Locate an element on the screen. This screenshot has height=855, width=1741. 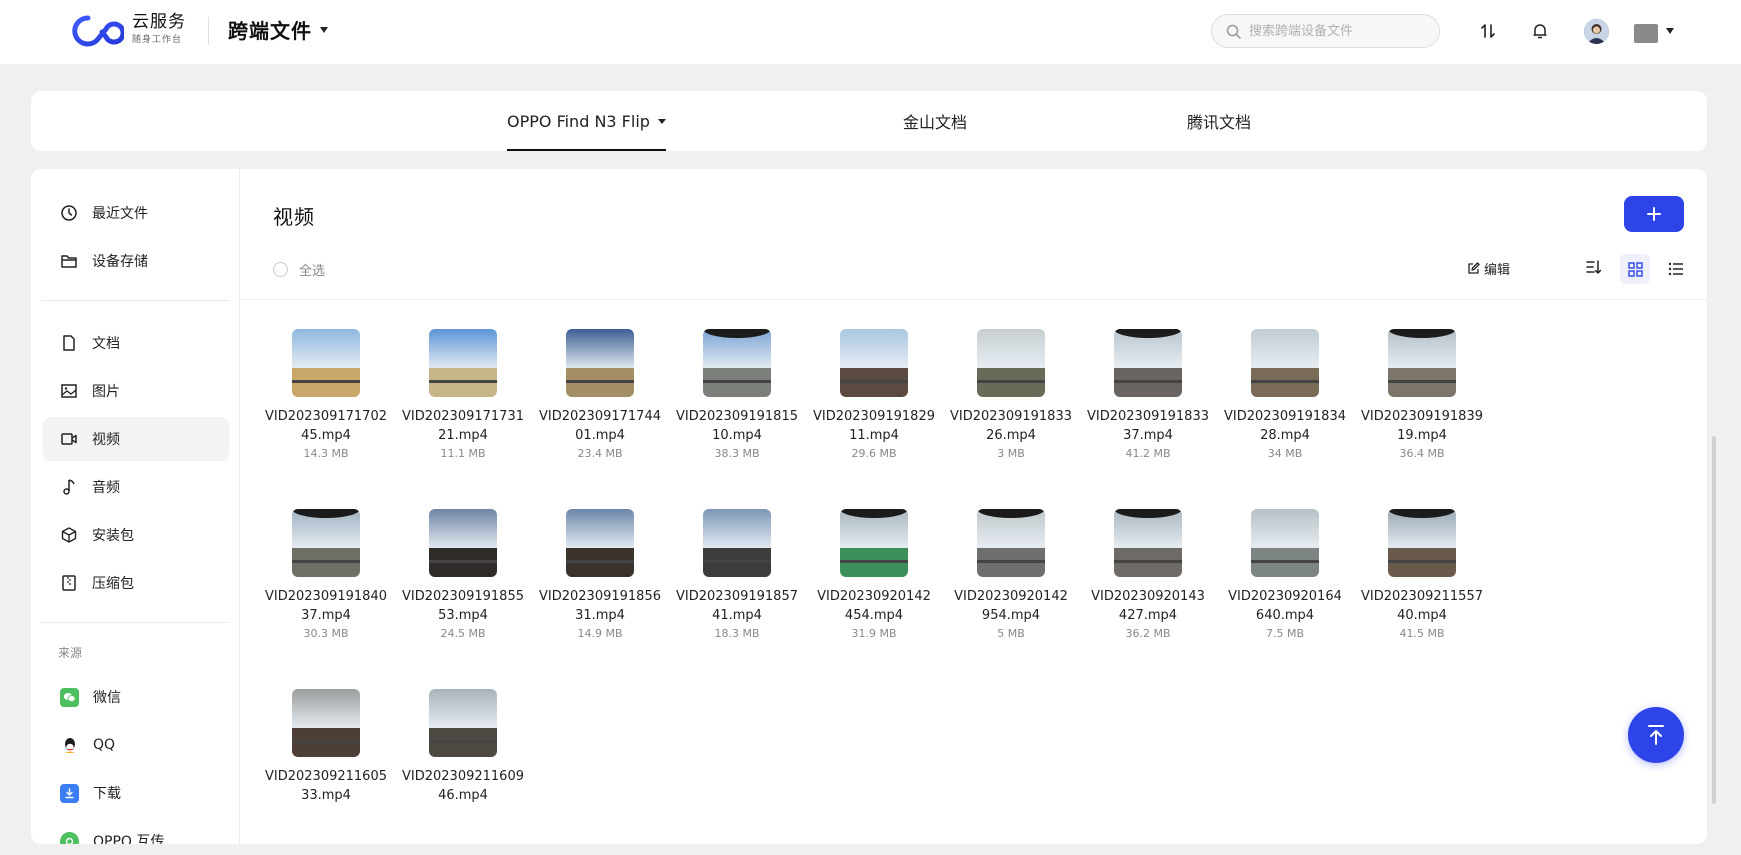
file-item: VID202309191815 10.mp4 38.3 MB is located at coordinates (737, 394).